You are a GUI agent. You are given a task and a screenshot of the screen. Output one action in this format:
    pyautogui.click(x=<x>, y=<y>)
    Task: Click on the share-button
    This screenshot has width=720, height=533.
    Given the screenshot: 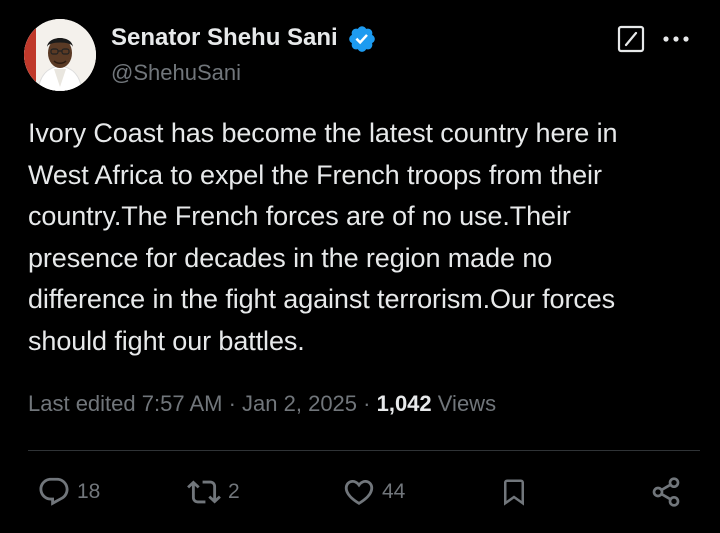 What is the action you would take?
    pyautogui.click(x=666, y=492)
    